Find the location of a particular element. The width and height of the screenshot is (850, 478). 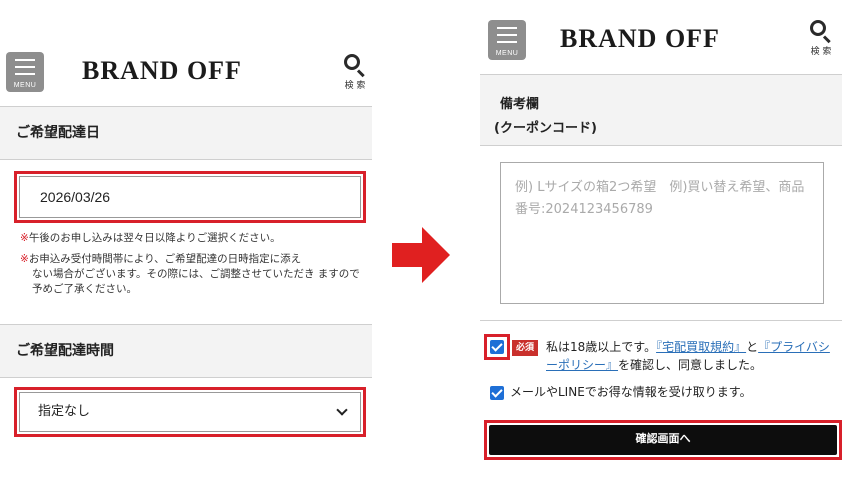

divider is located at coordinates (661, 320).